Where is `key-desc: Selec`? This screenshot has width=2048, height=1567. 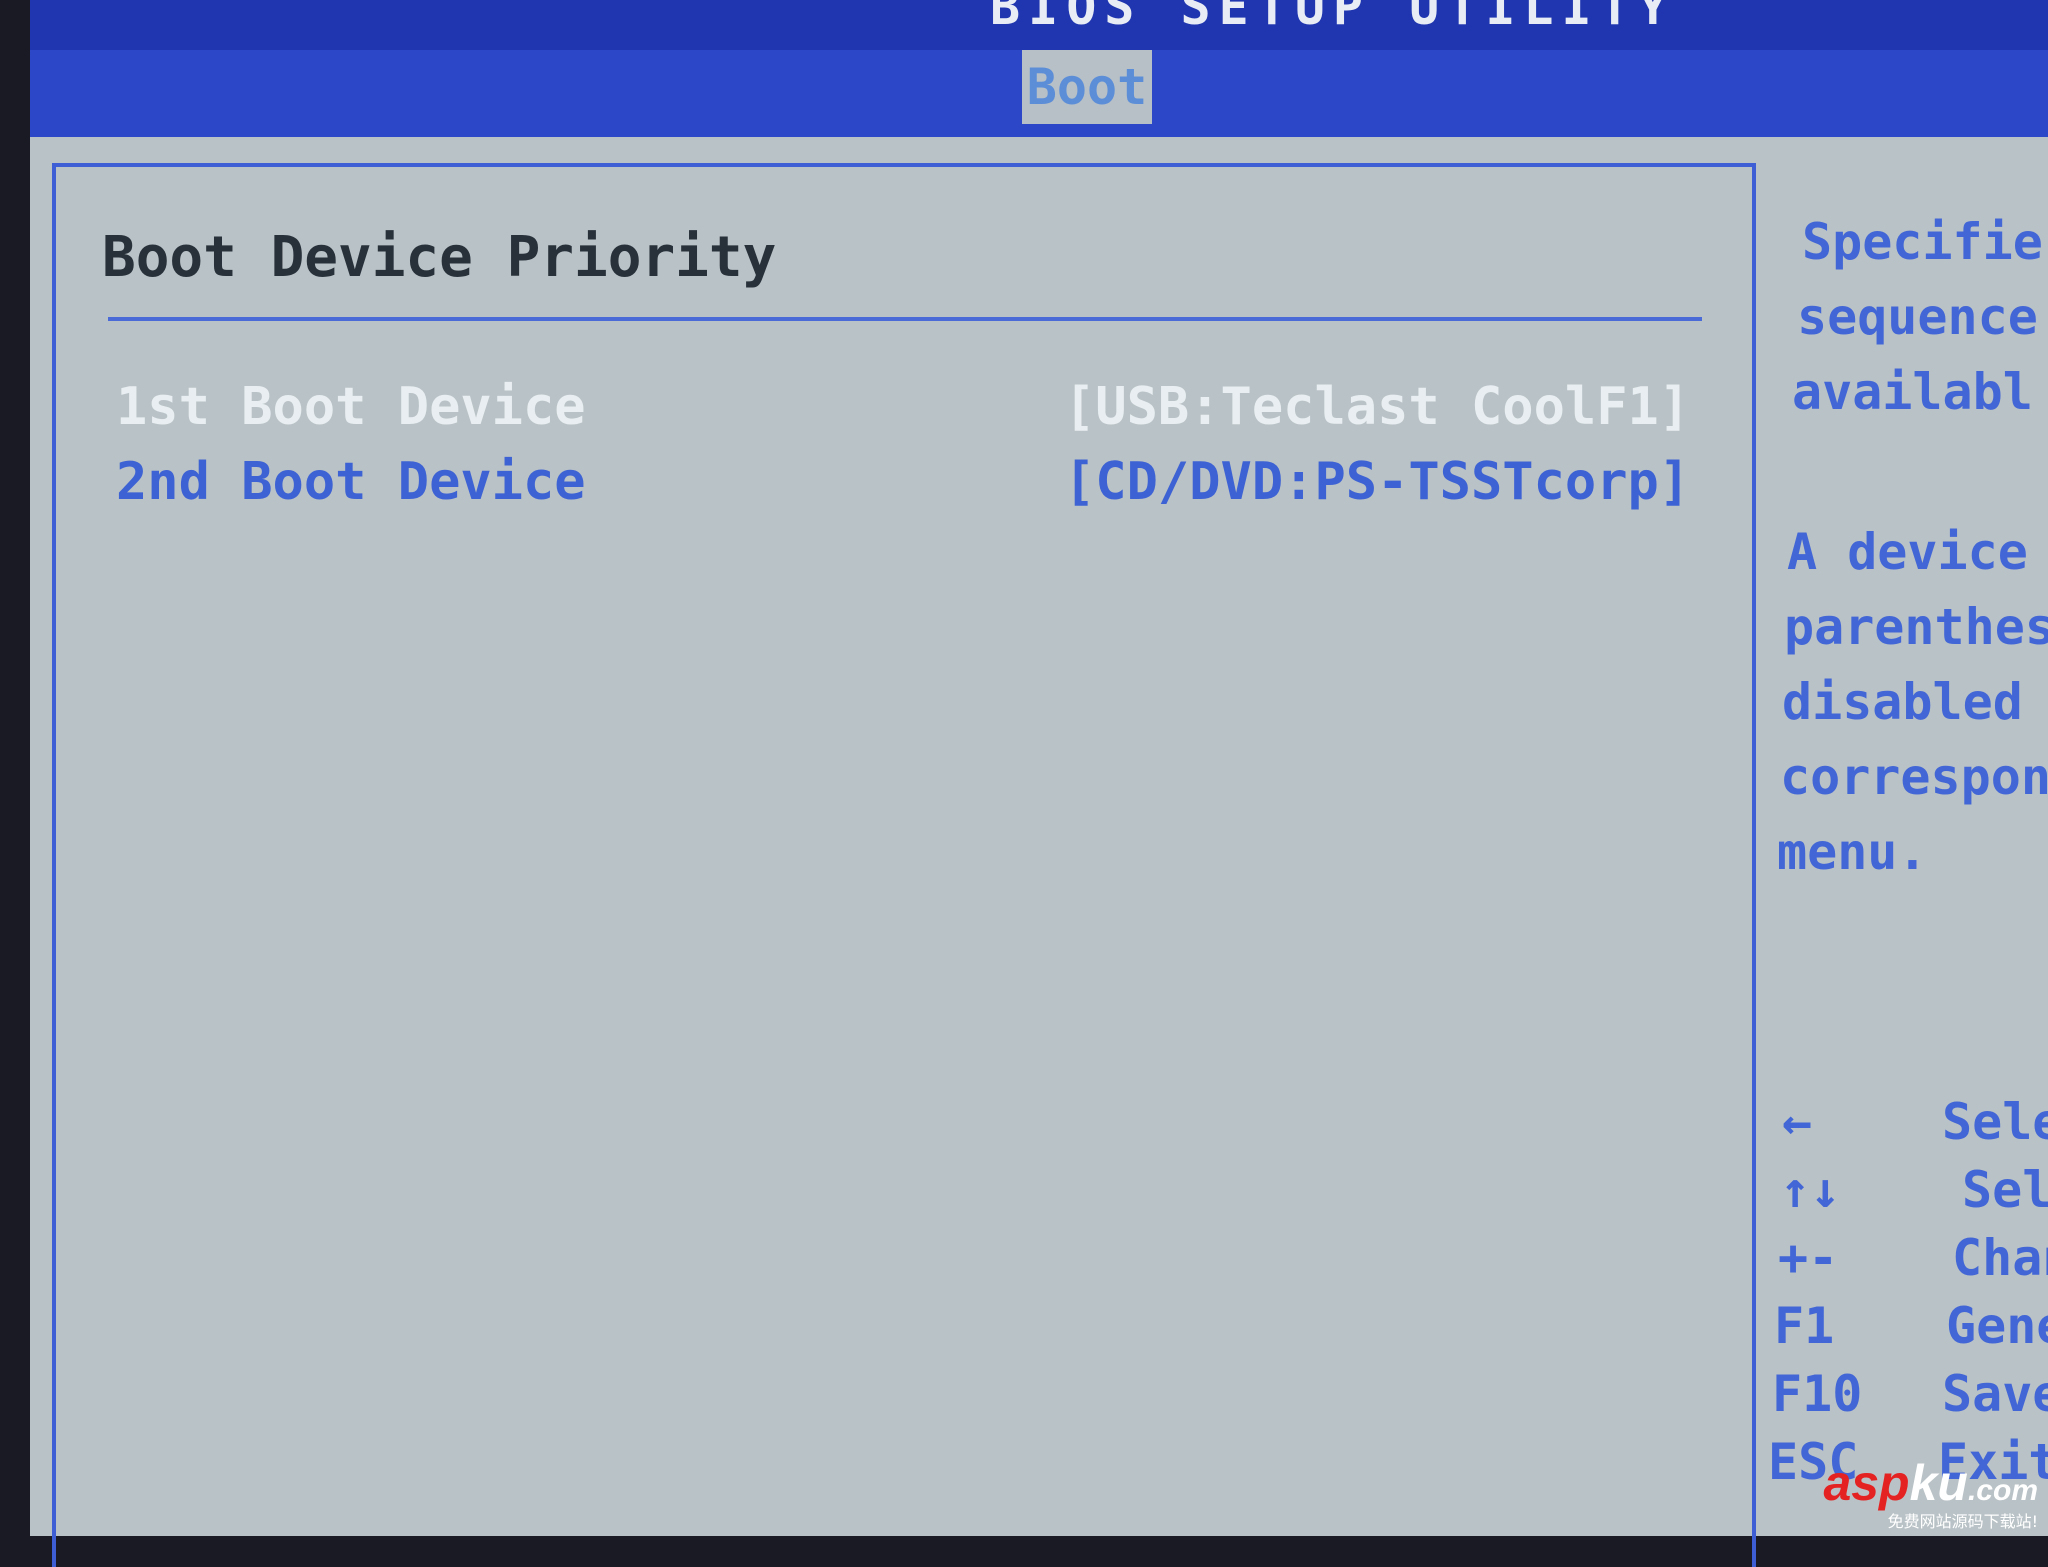
key-desc: Selec is located at coordinates (1995, 1122).